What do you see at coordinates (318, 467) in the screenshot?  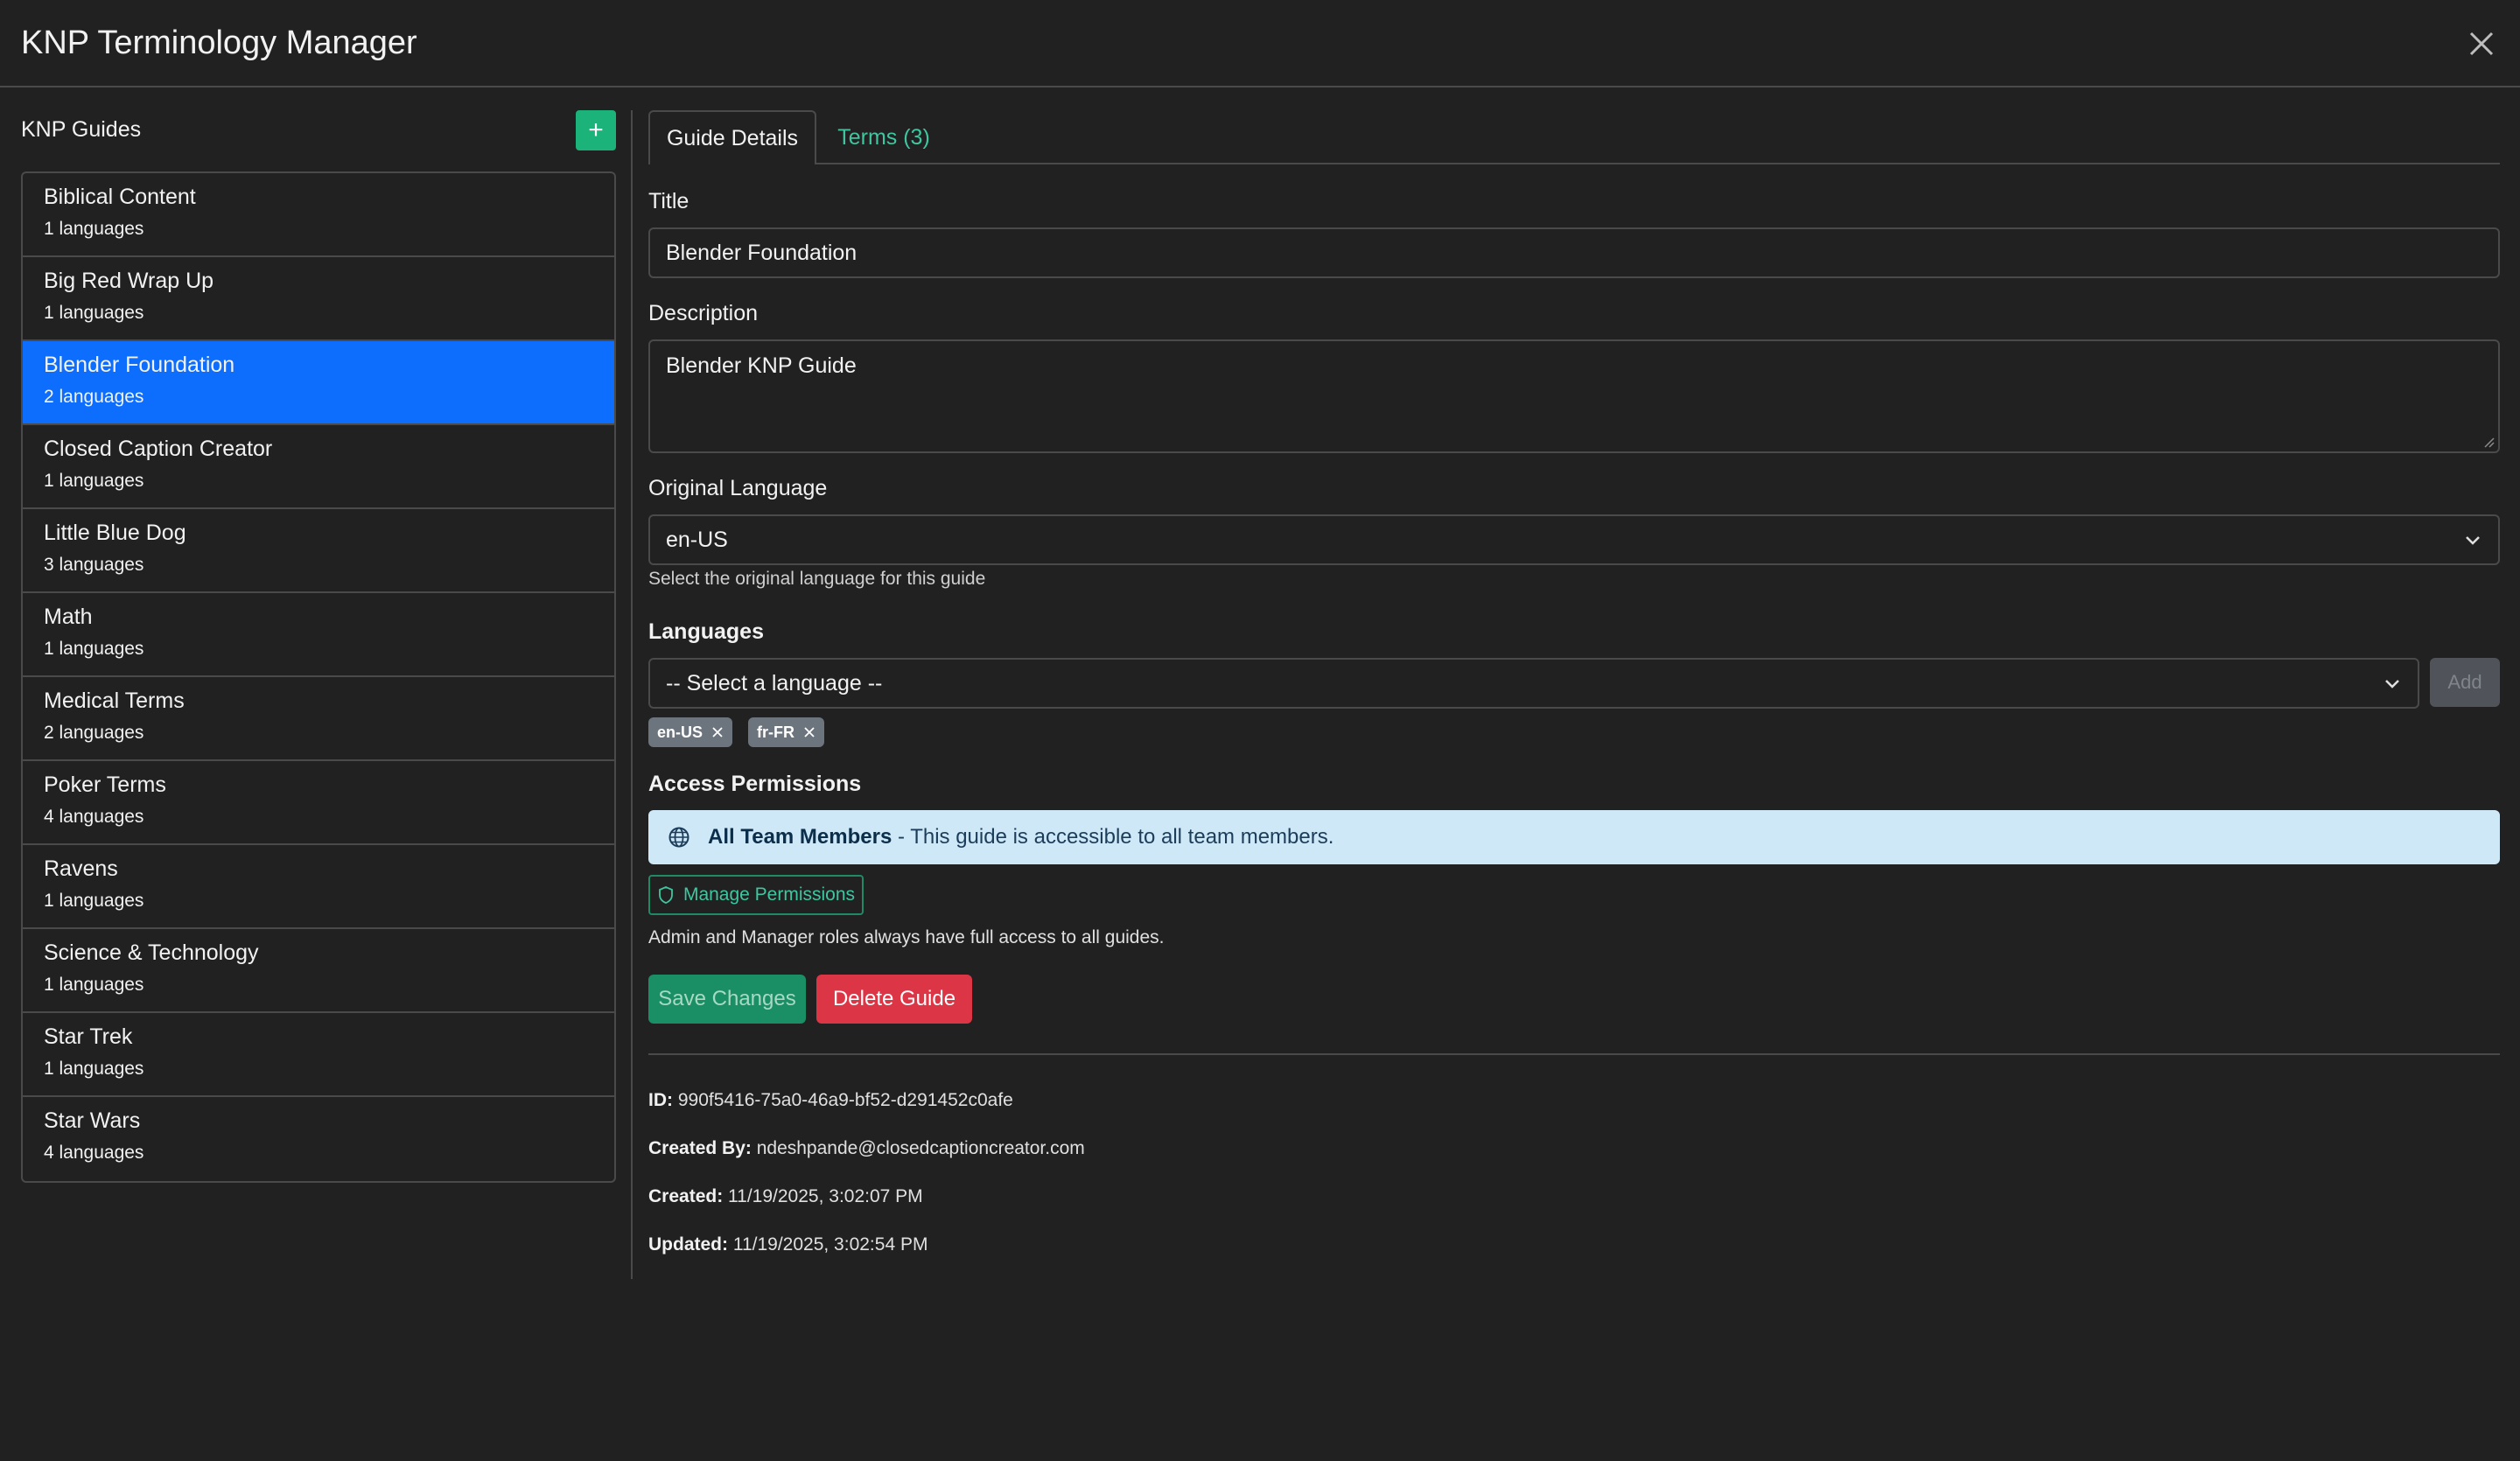 I see `guide-item-closed-caption-creator: Closed Caption Creator 1 languages` at bounding box center [318, 467].